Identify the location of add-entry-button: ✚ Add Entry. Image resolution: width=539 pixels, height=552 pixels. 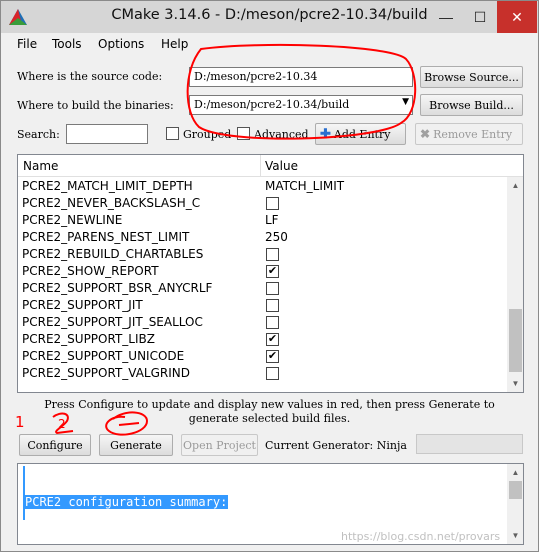
(360, 134).